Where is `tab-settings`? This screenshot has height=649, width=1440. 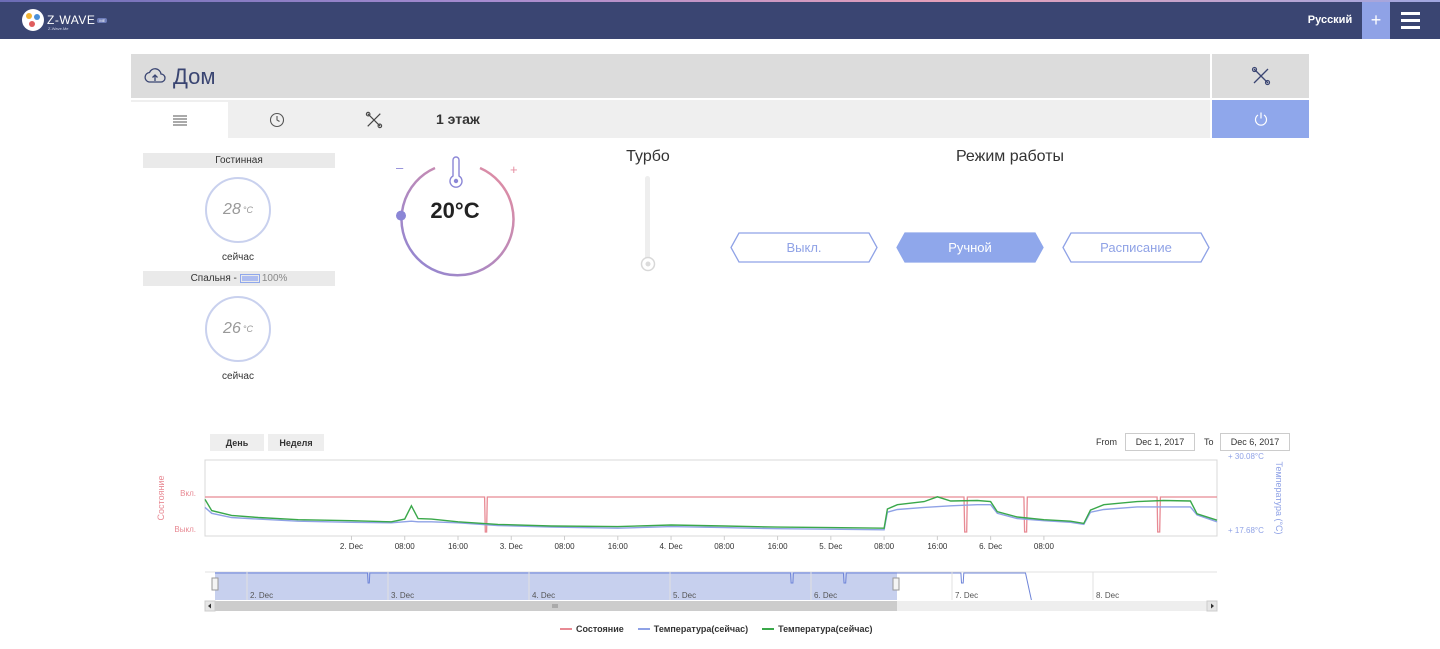
tab-settings is located at coordinates (373, 120).